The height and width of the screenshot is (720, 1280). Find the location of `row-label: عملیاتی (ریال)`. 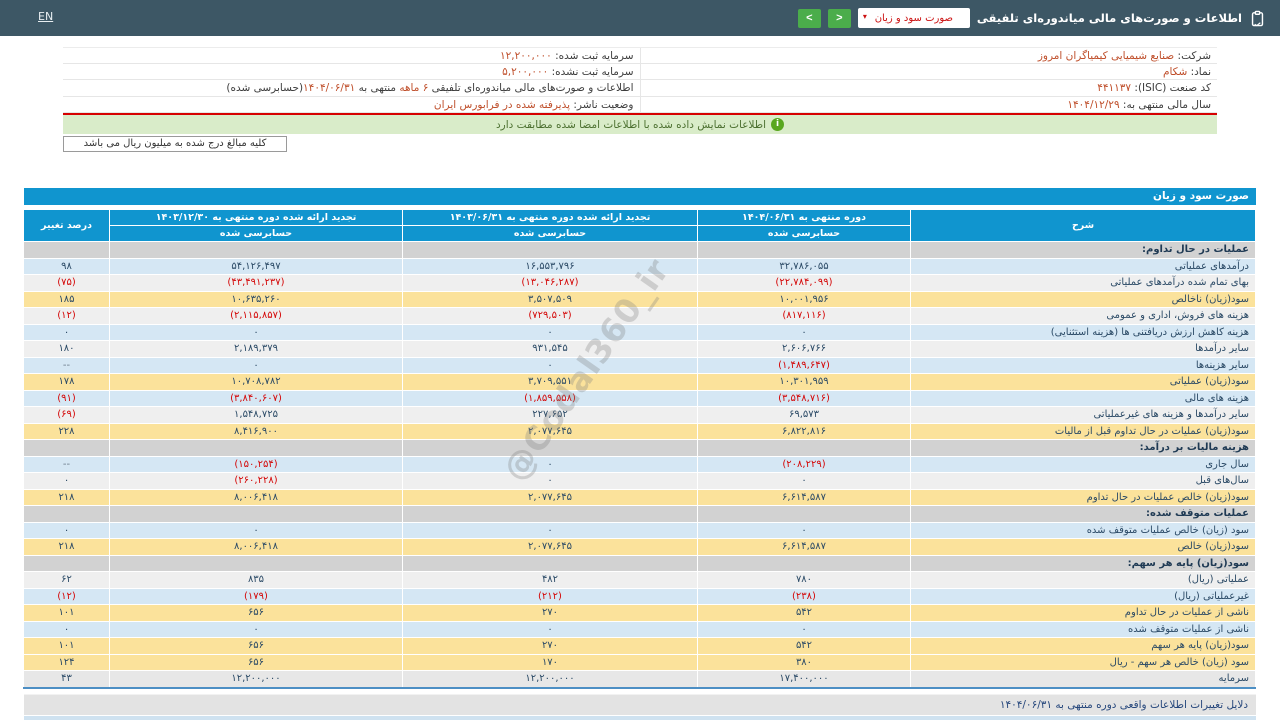

row-label: عملیاتی (ریال) is located at coordinates (1083, 580).